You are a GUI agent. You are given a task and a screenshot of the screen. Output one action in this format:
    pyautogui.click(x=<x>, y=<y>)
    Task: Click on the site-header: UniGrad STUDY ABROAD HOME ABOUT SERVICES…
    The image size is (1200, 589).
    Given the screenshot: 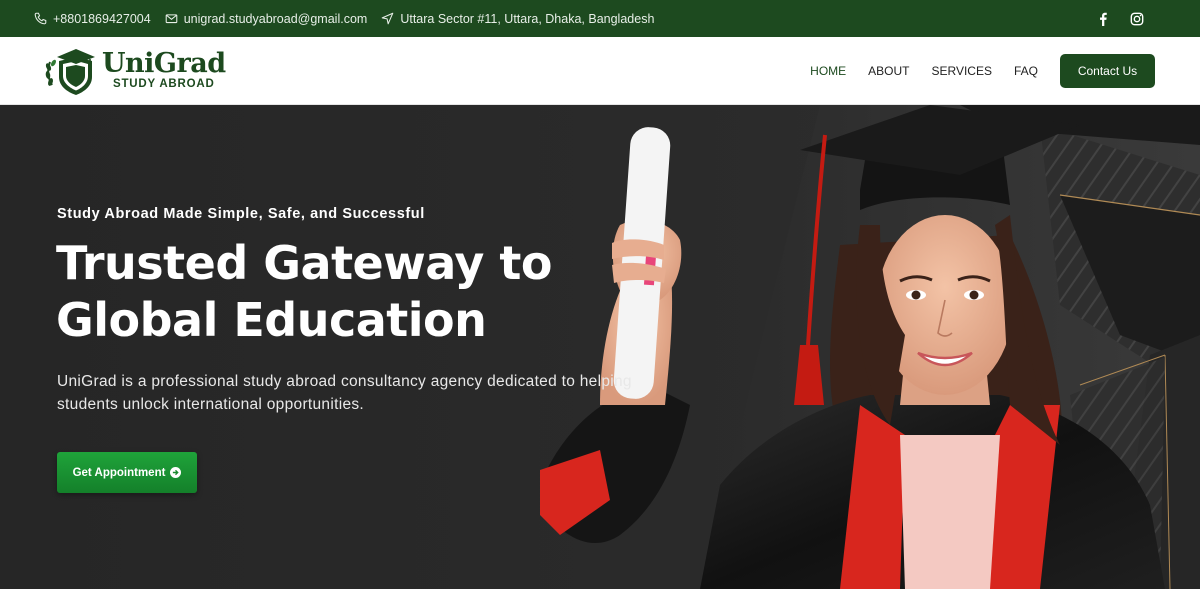 What is the action you would take?
    pyautogui.click(x=600, y=71)
    